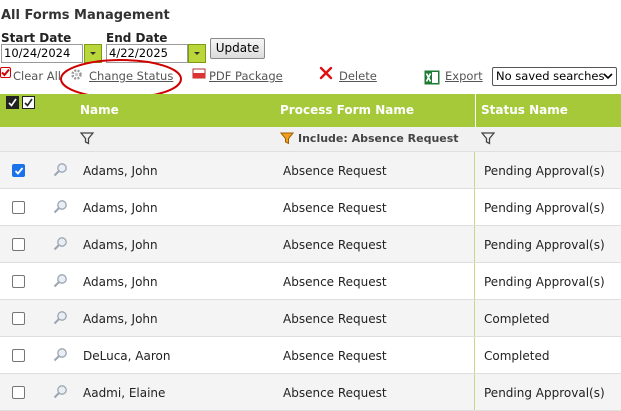 Image resolution: width=621 pixels, height=411 pixels. I want to click on pdf-icon, so click(199, 73).